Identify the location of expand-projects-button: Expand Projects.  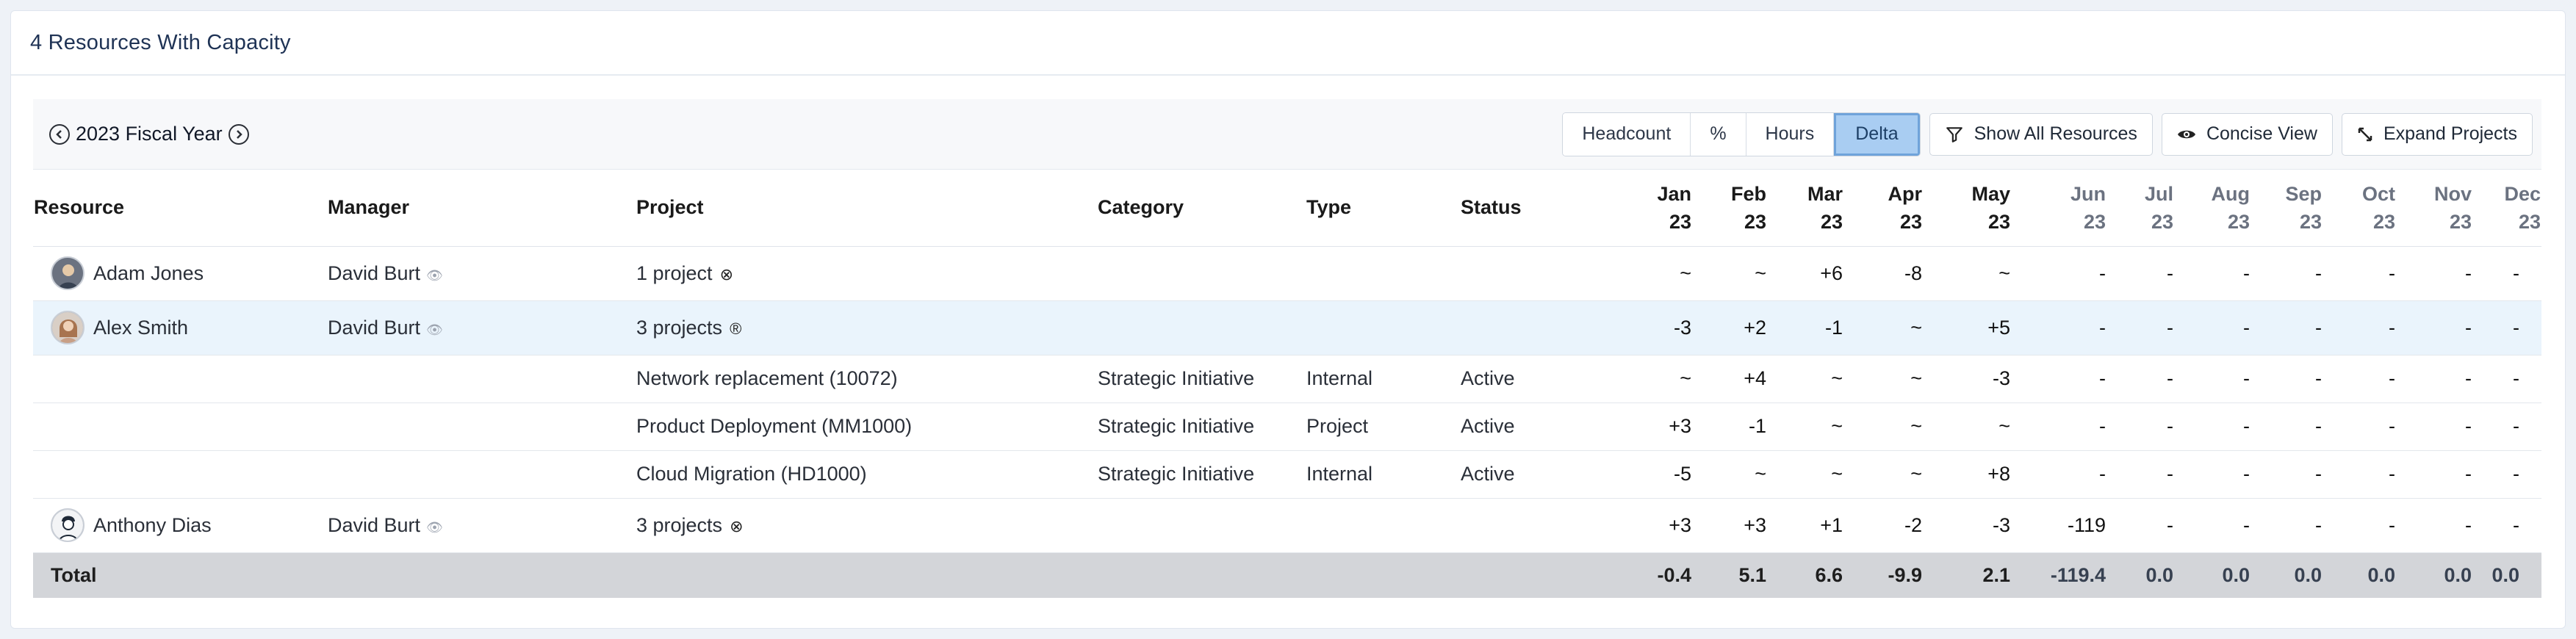
(2437, 134).